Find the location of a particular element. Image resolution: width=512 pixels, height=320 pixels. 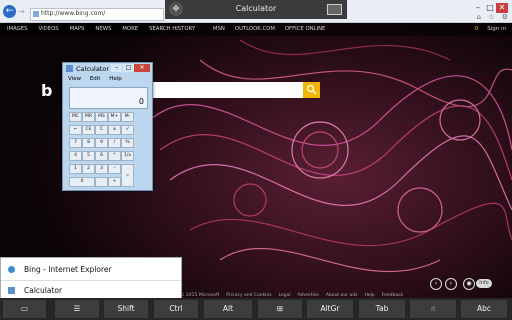

windows-key-icon: ⊞ is located at coordinates (280, 309).